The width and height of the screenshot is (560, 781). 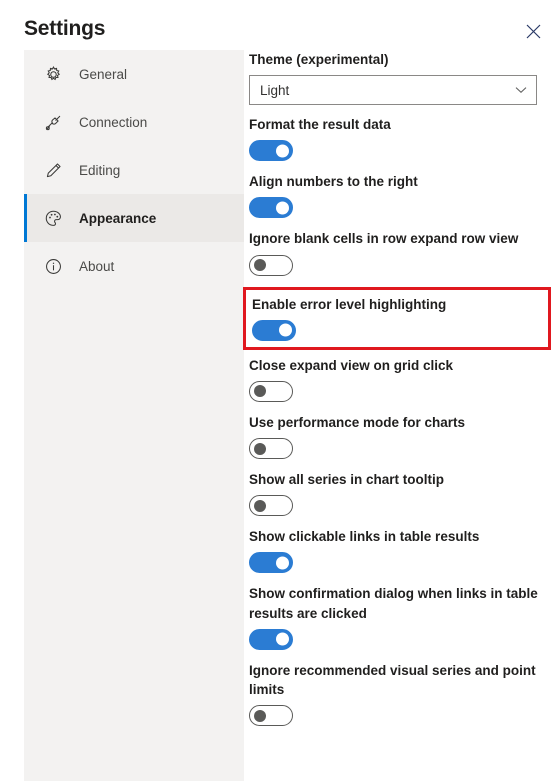 What do you see at coordinates (351, 365) in the screenshot?
I see `setting-label: Close expand view on grid click` at bounding box center [351, 365].